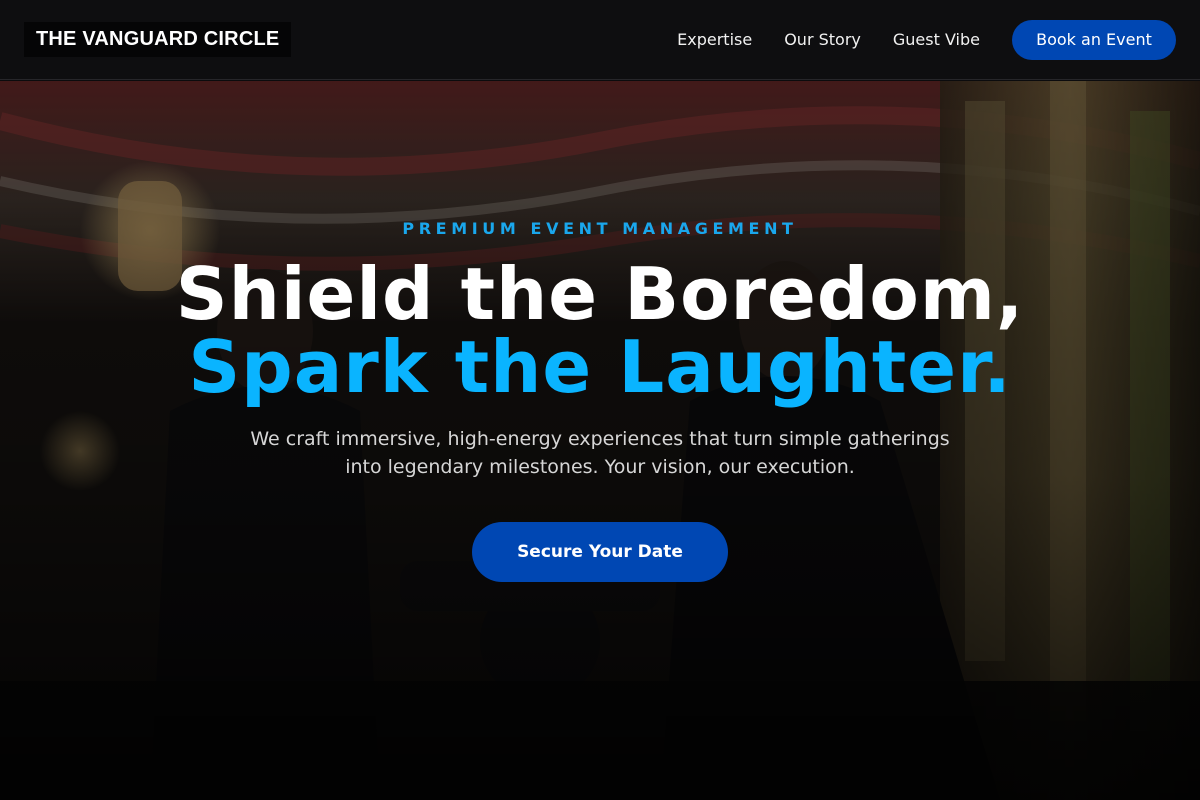 This screenshot has height=800, width=1200. I want to click on nav-link-guest-vibe: Guest Vibe, so click(936, 39).